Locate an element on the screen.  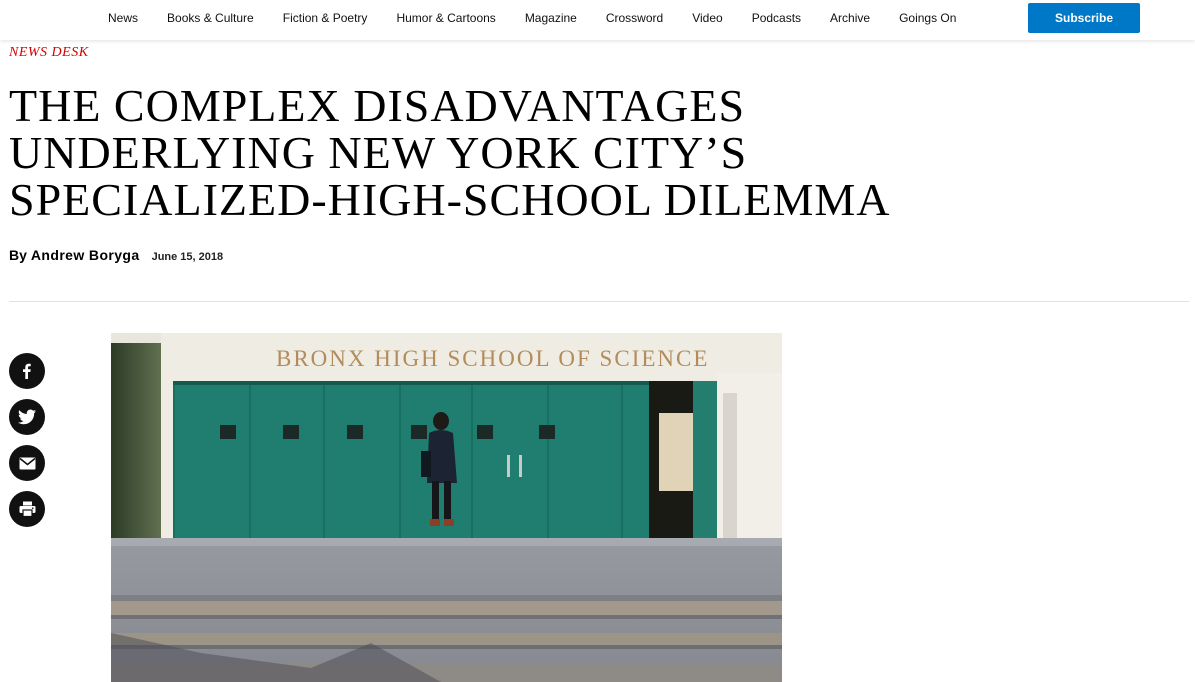
rubric-link: News Desk is located at coordinates (49, 53).